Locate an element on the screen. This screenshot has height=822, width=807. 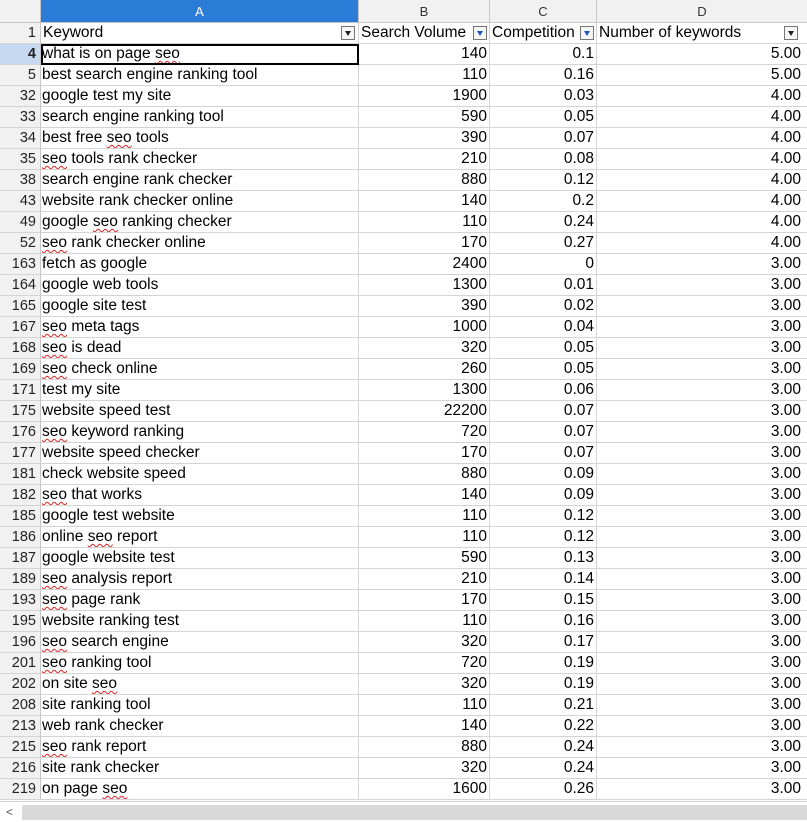
row-number: 187 is located at coordinates (20, 558).